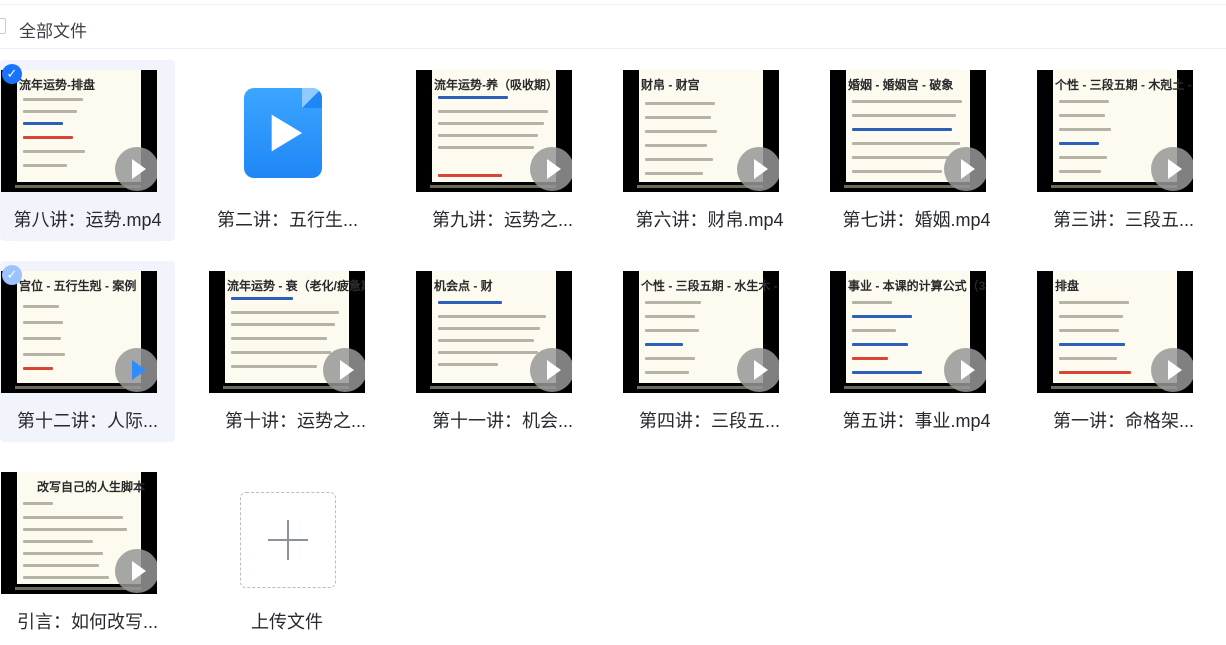  I want to click on slide-title: 机会点 - 财, so click(463, 286).